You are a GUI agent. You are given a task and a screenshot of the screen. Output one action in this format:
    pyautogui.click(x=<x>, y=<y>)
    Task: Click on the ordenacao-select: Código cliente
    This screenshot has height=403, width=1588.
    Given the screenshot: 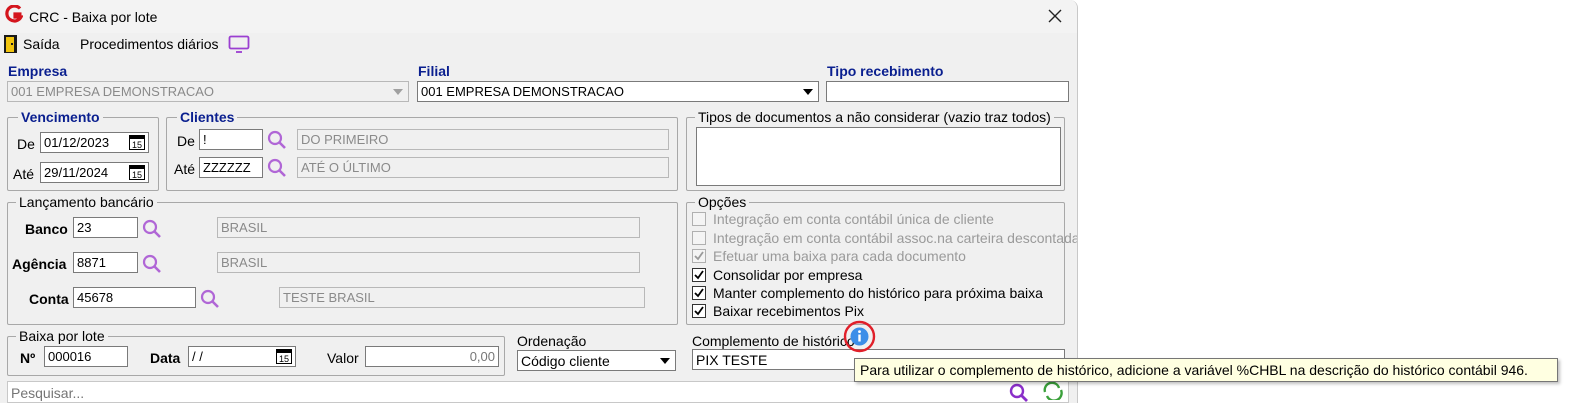 What is the action you would take?
    pyautogui.click(x=596, y=360)
    